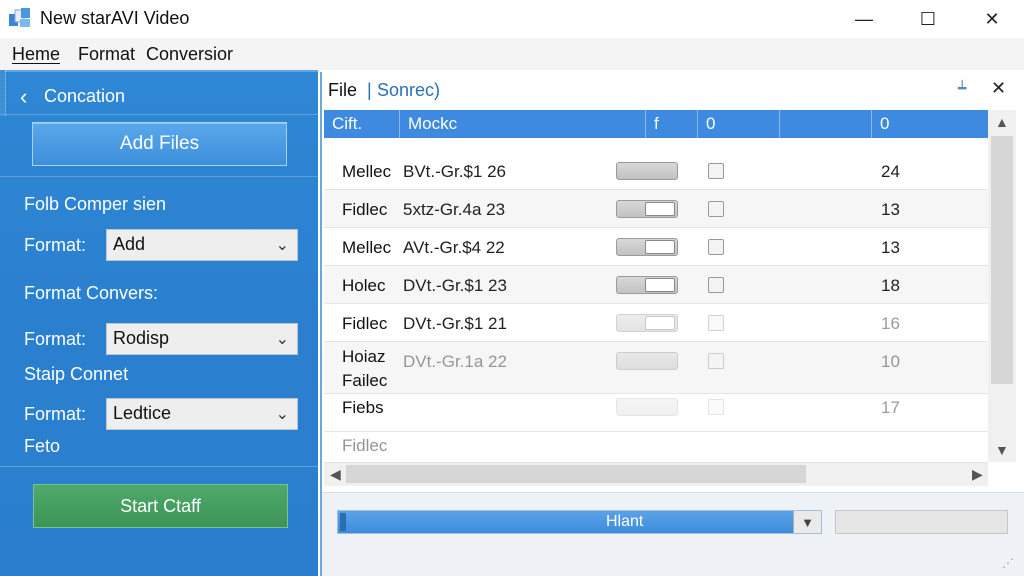  I want to click on row-desc: BVt.-Gr.$1 26, so click(454, 171).